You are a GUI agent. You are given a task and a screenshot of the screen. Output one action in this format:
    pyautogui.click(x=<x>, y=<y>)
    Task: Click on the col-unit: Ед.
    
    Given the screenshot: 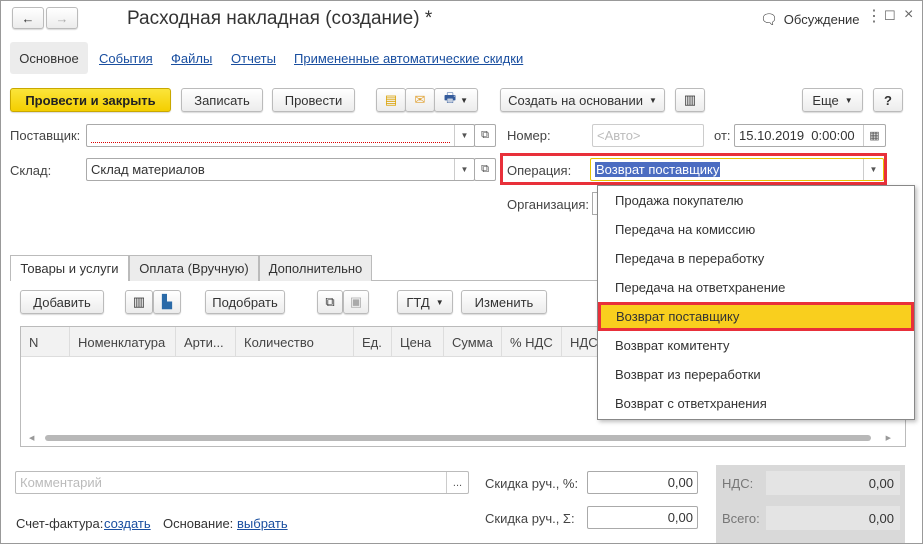 What is the action you would take?
    pyautogui.click(x=373, y=342)
    